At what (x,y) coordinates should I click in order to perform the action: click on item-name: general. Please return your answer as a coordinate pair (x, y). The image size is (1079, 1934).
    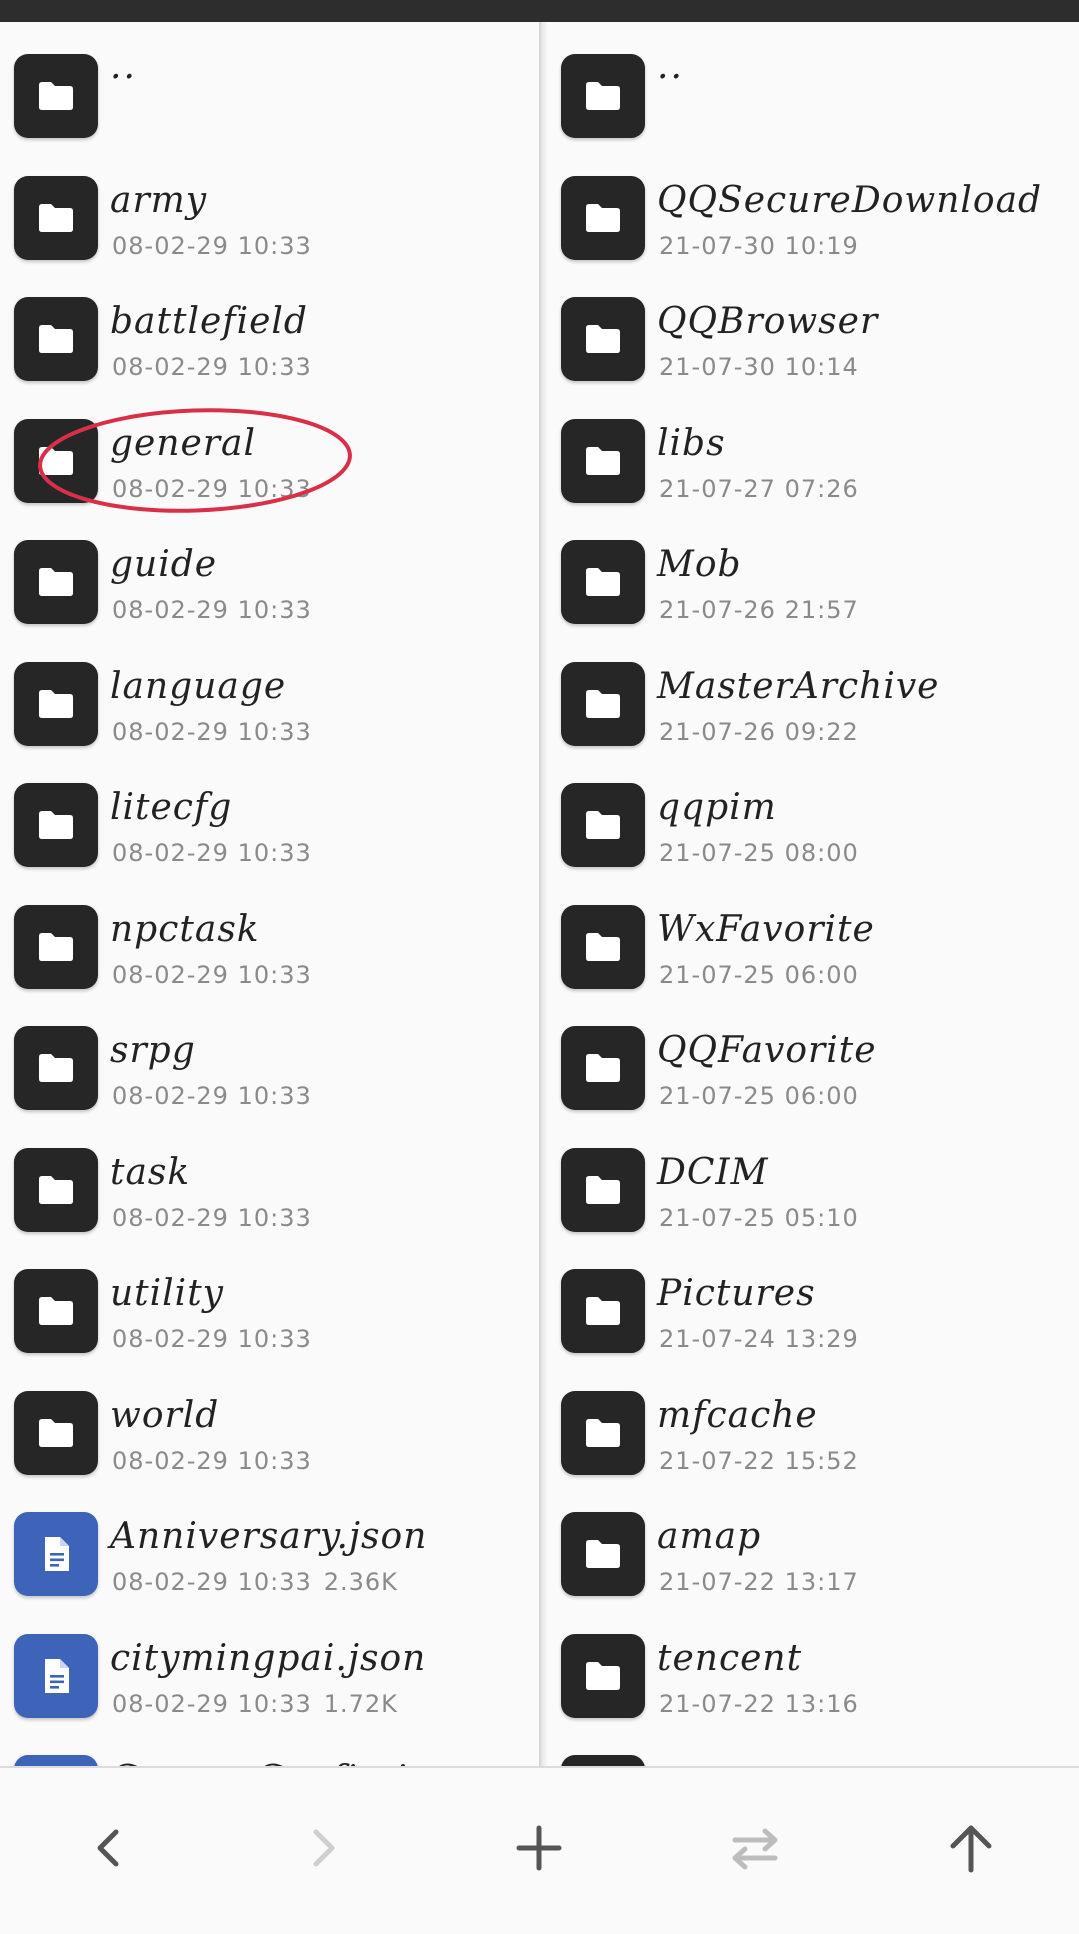
    Looking at the image, I should click on (183, 443).